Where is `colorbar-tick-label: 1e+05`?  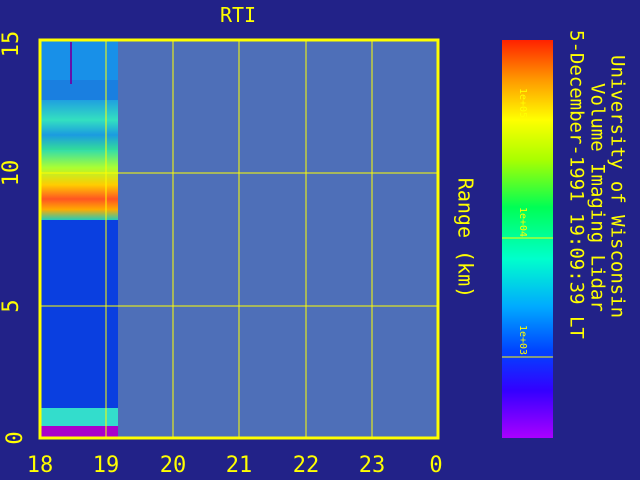
colorbar-tick-label: 1e+05 is located at coordinates (522, 103).